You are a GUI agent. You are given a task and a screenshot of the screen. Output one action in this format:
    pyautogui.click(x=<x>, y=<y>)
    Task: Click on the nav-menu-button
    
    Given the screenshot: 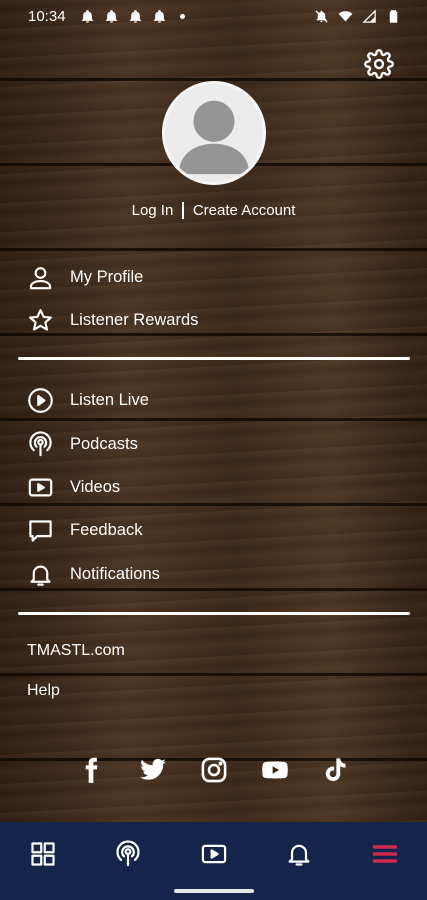 What is the action you would take?
    pyautogui.click(x=385, y=854)
    